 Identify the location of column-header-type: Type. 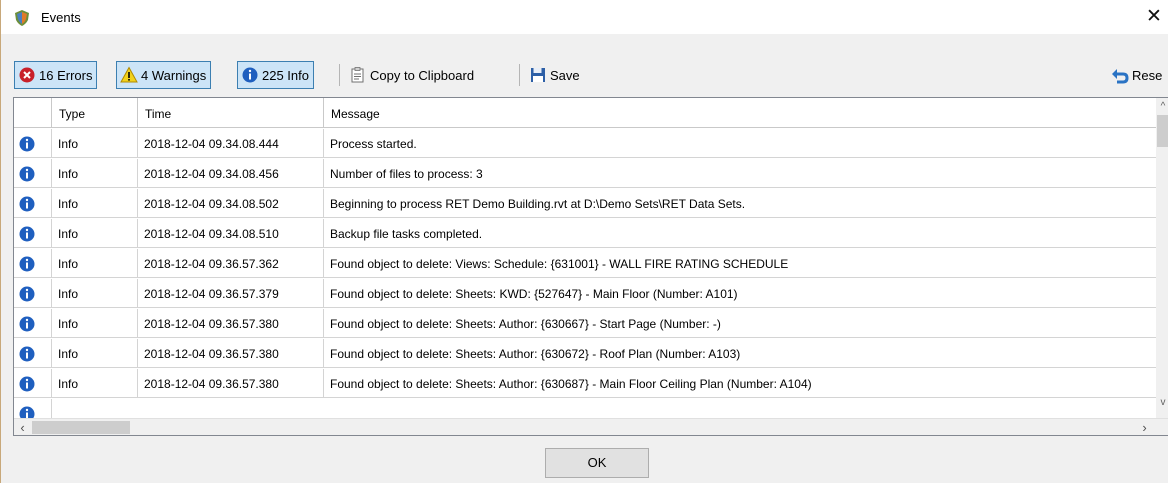
(95, 113).